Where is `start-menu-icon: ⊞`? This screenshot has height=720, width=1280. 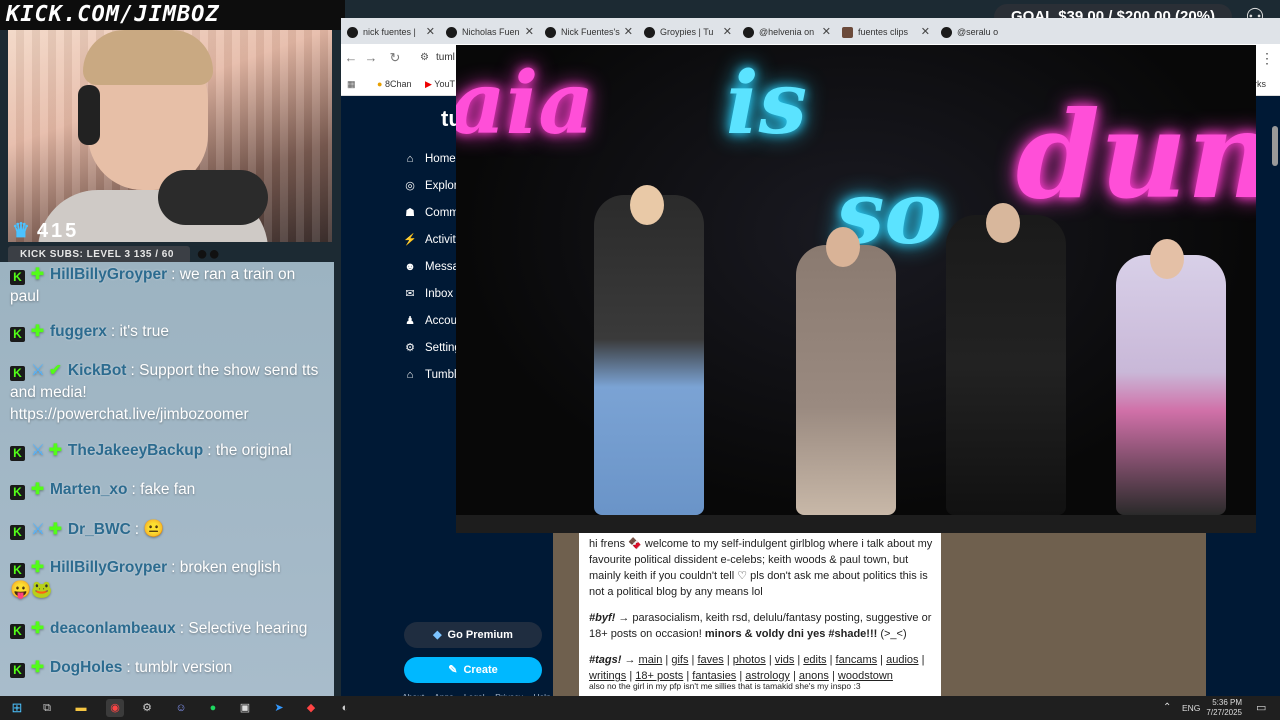 start-menu-icon: ⊞ is located at coordinates (17, 708).